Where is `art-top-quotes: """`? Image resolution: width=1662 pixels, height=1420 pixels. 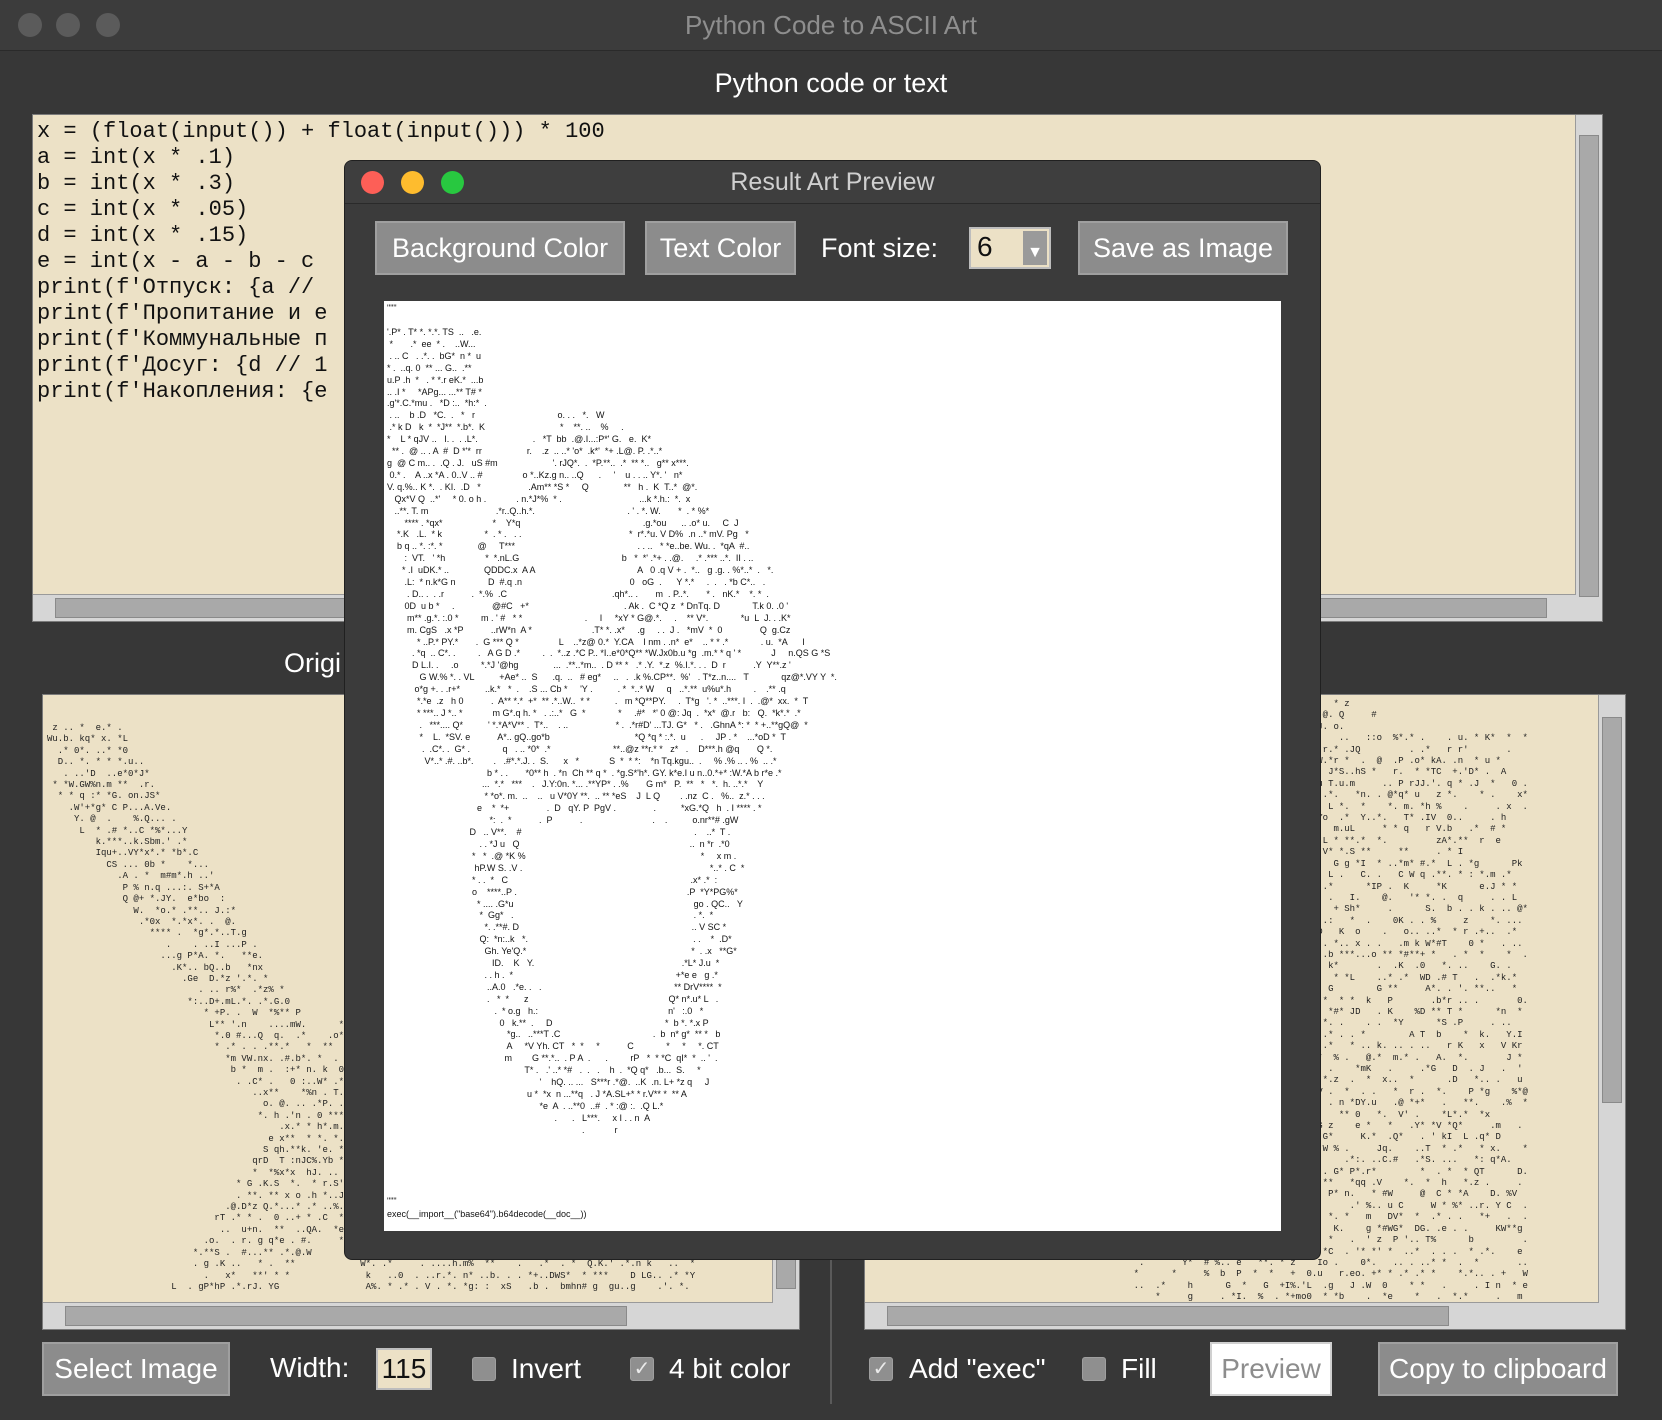
art-top-quotes: """ is located at coordinates (392, 308).